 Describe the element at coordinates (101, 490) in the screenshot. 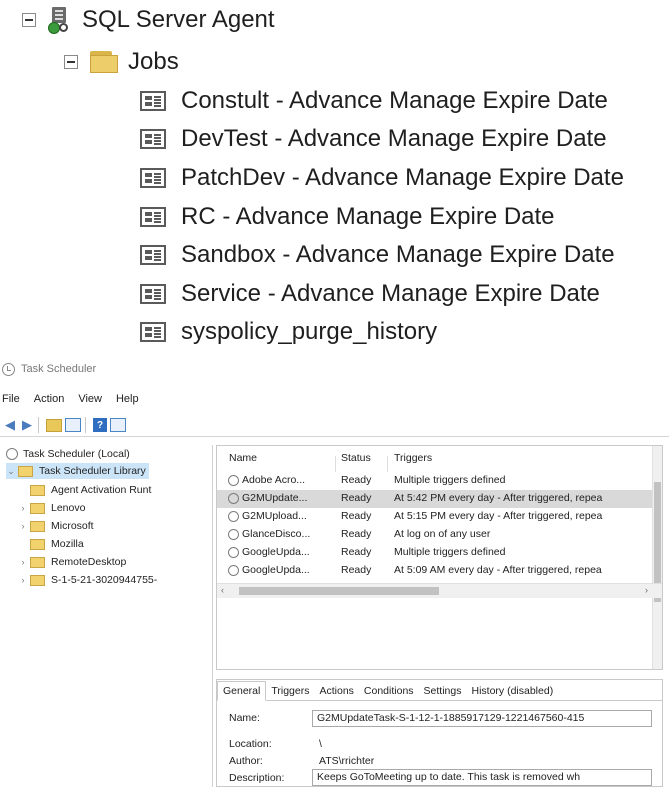

I see `tree-item-label: Agent Activation Runt` at that location.